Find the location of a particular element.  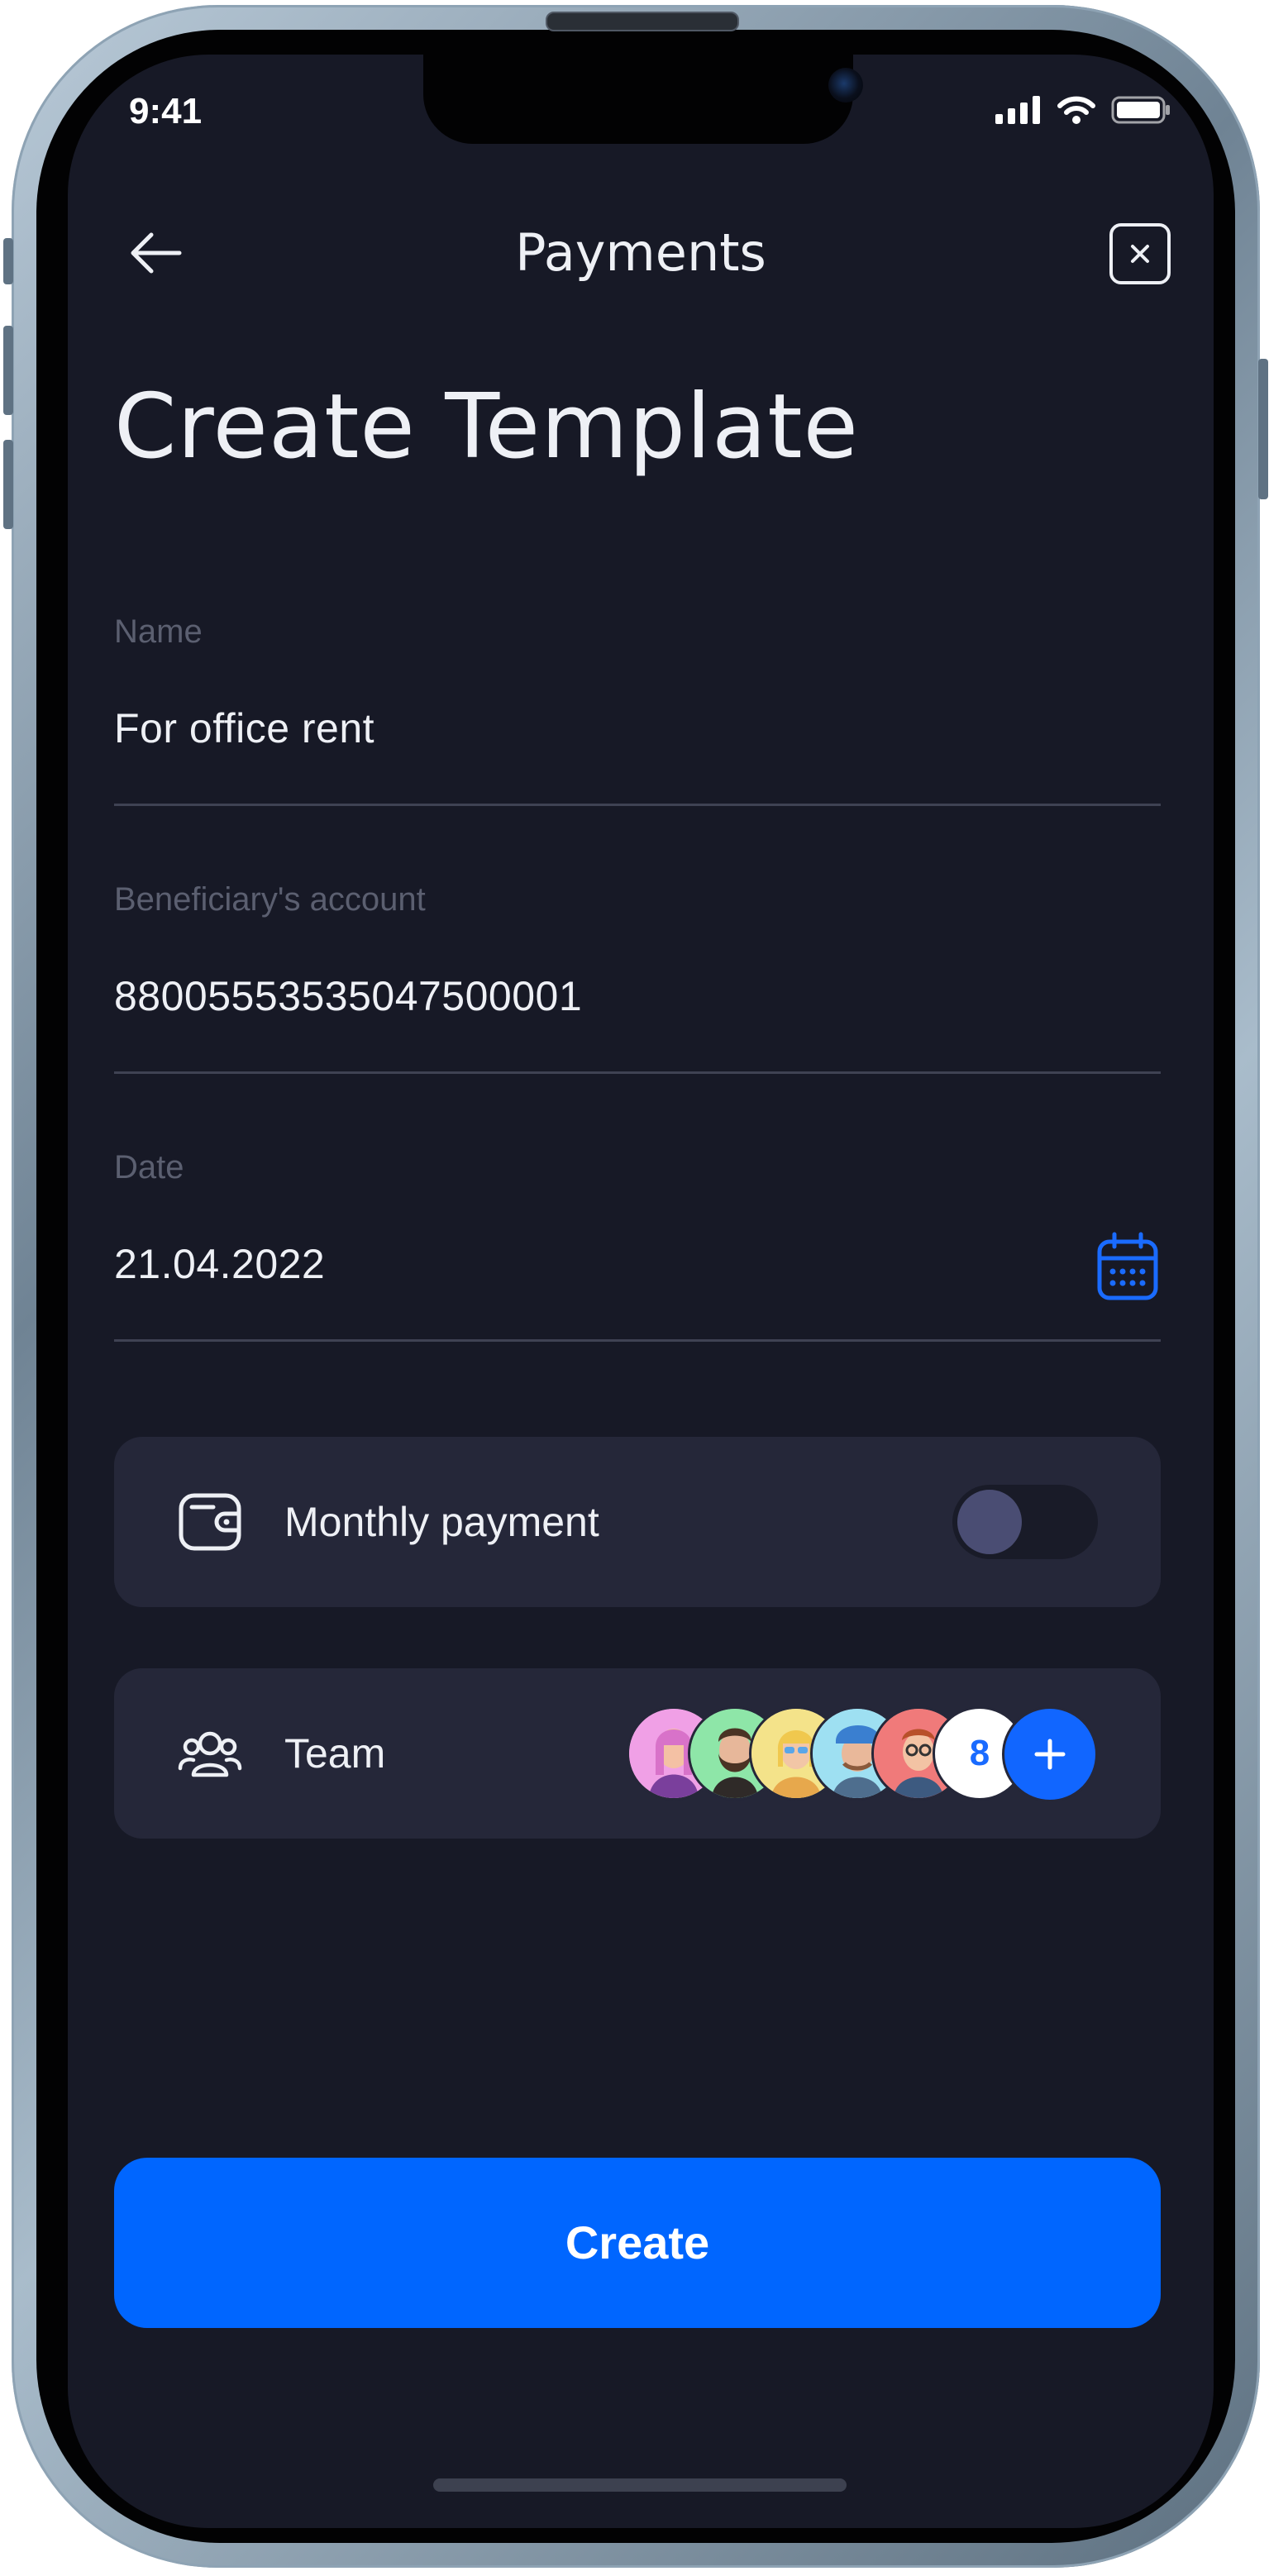

wallet-icon is located at coordinates (210, 1522).